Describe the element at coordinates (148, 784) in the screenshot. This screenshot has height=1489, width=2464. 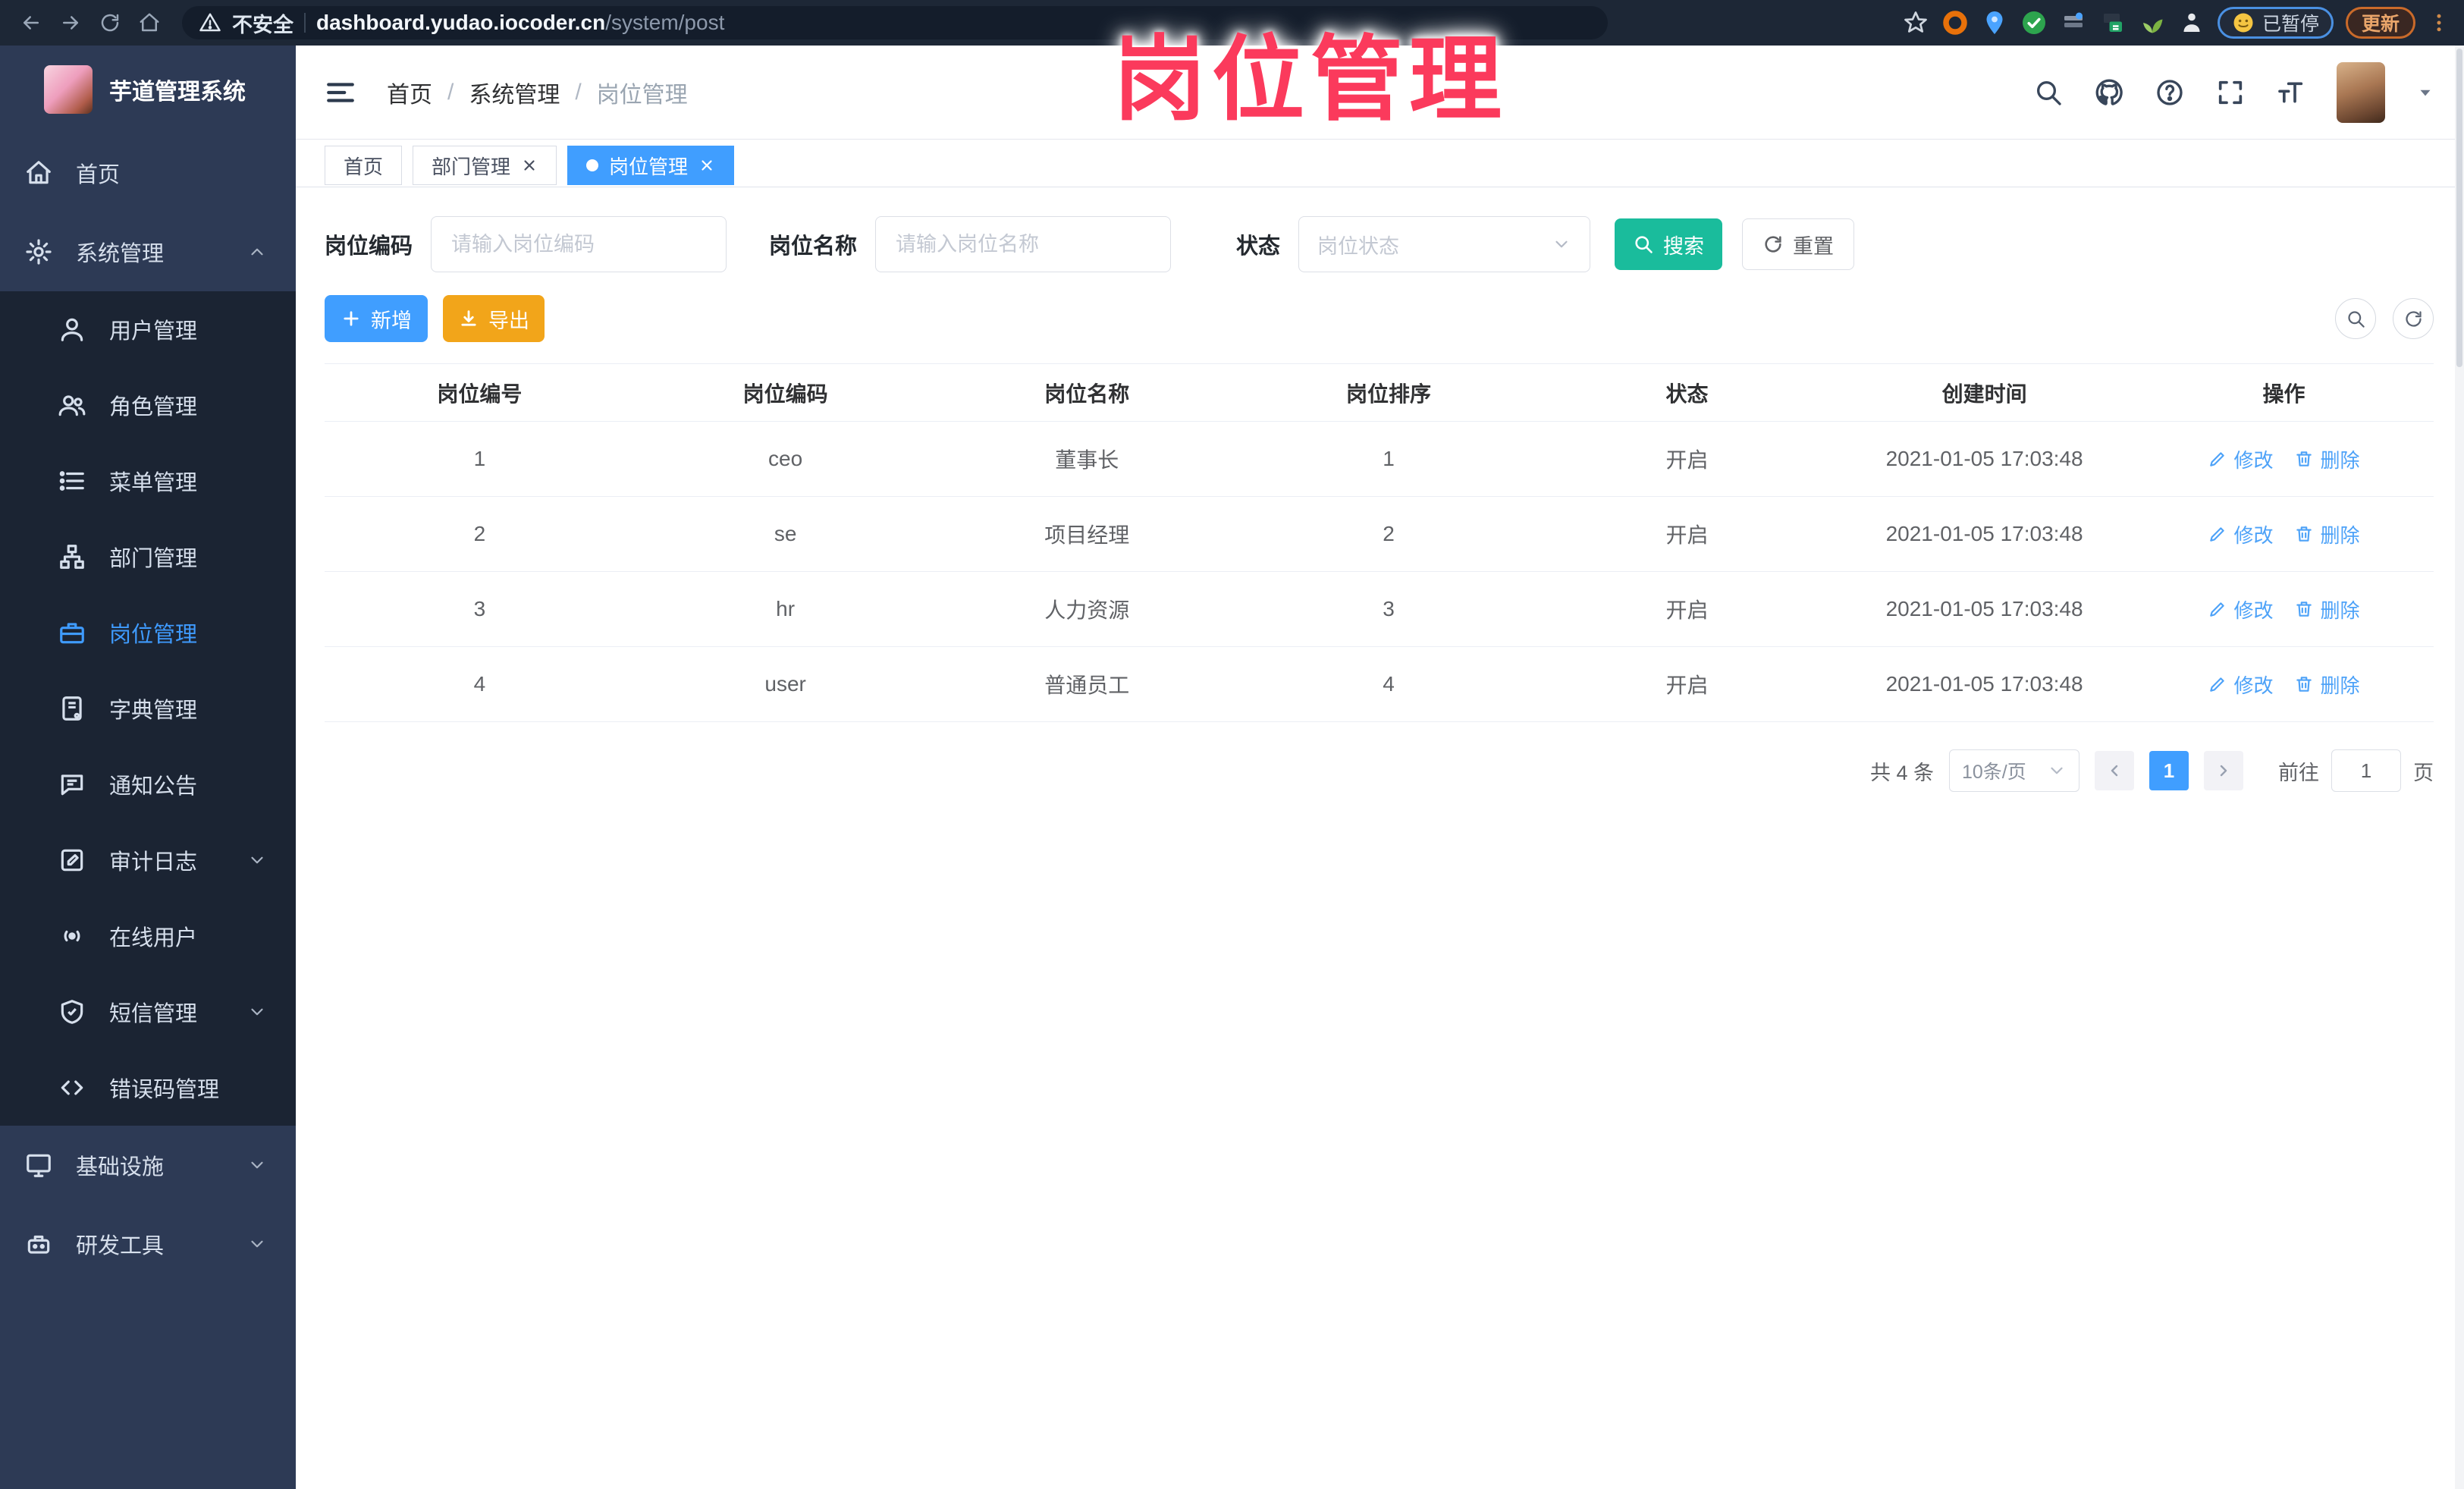
I see `sidebar-item-notice: 通知公告` at that location.